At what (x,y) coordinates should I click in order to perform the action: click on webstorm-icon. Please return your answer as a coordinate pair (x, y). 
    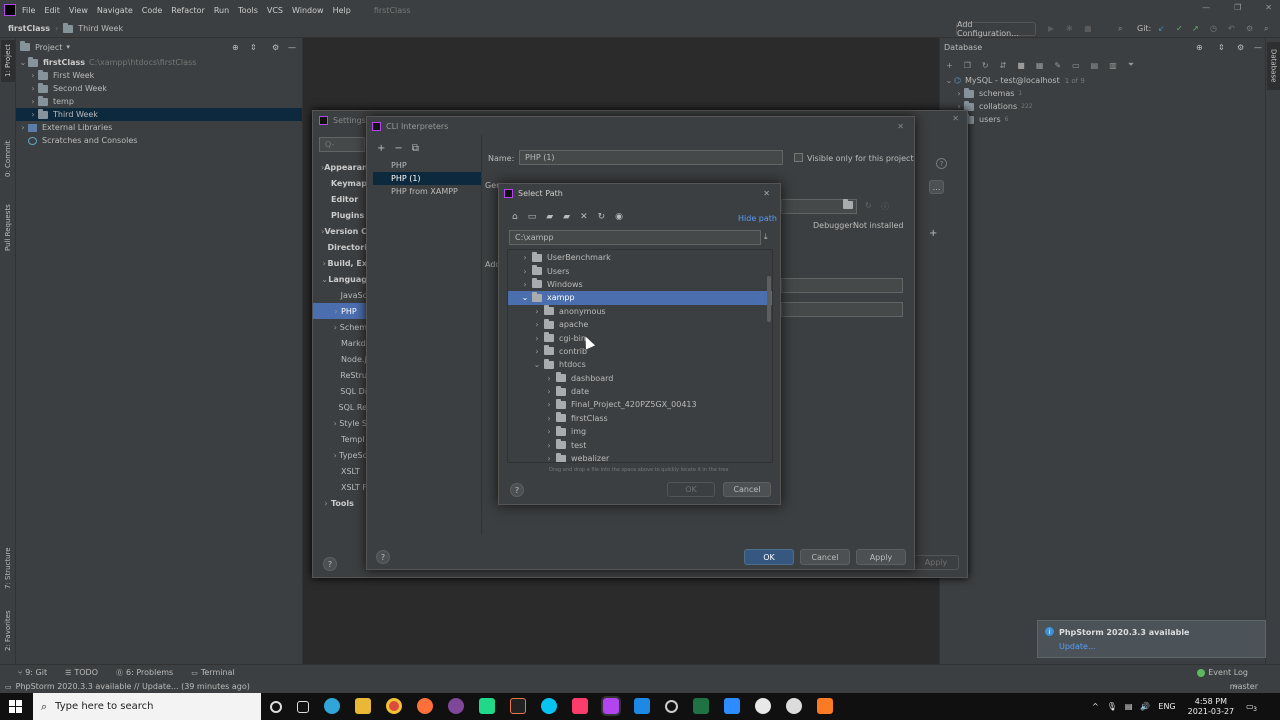
    Looking at the image, I should click on (549, 706).